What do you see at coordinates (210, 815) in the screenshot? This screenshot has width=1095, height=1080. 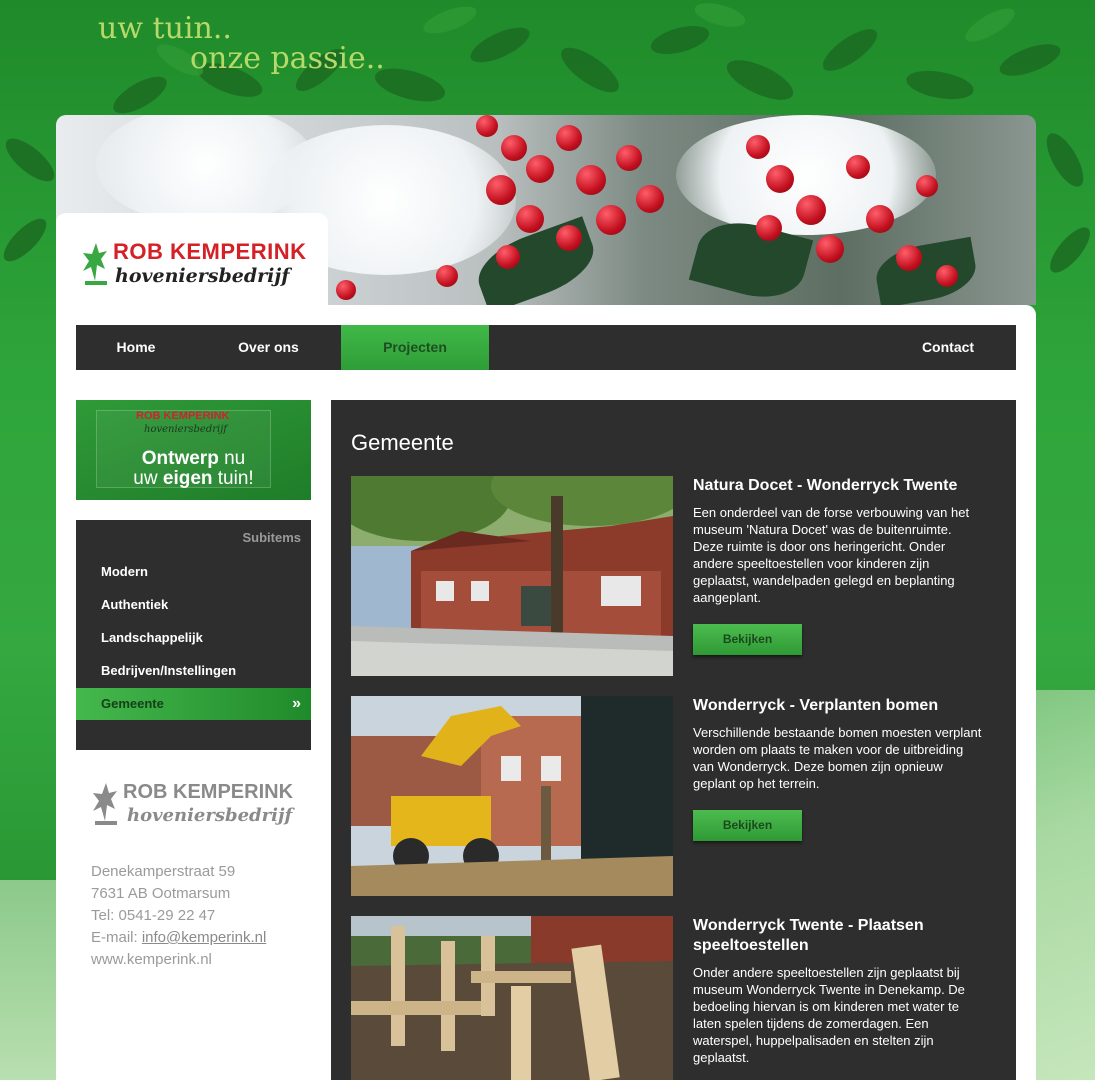 I see `footer-logo-subtitle: hoveniersbedrijf` at bounding box center [210, 815].